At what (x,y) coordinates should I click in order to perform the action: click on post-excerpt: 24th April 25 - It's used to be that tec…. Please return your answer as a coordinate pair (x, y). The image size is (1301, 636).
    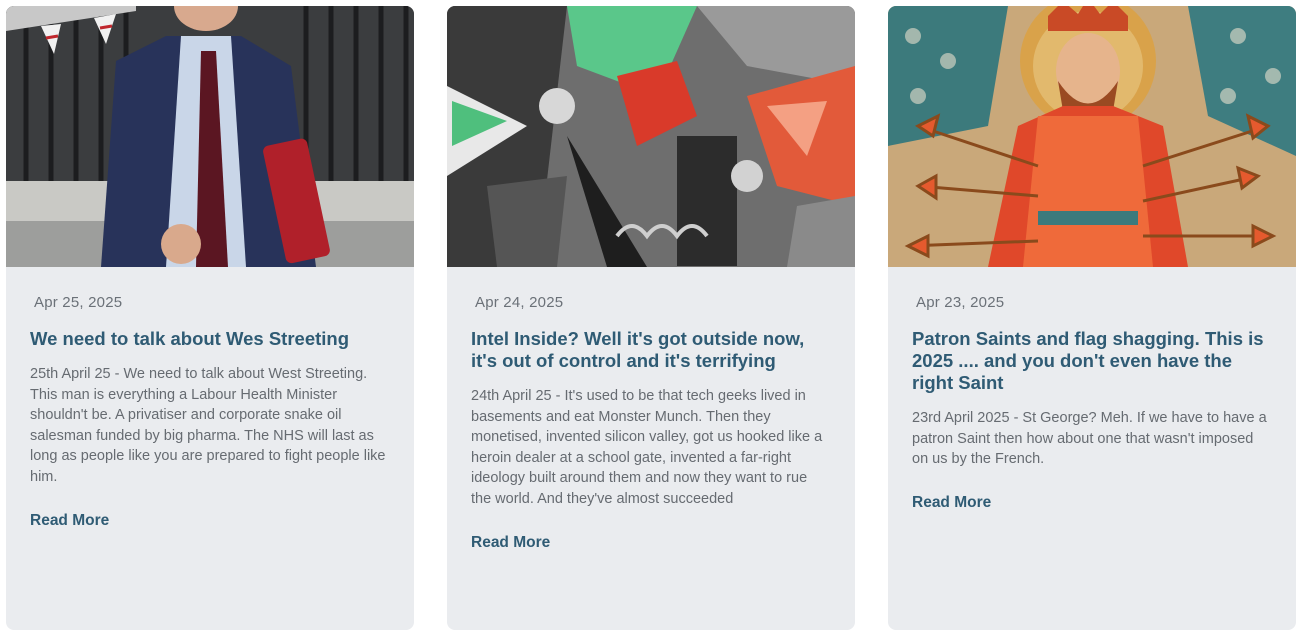
    Looking at the image, I should click on (647, 447).